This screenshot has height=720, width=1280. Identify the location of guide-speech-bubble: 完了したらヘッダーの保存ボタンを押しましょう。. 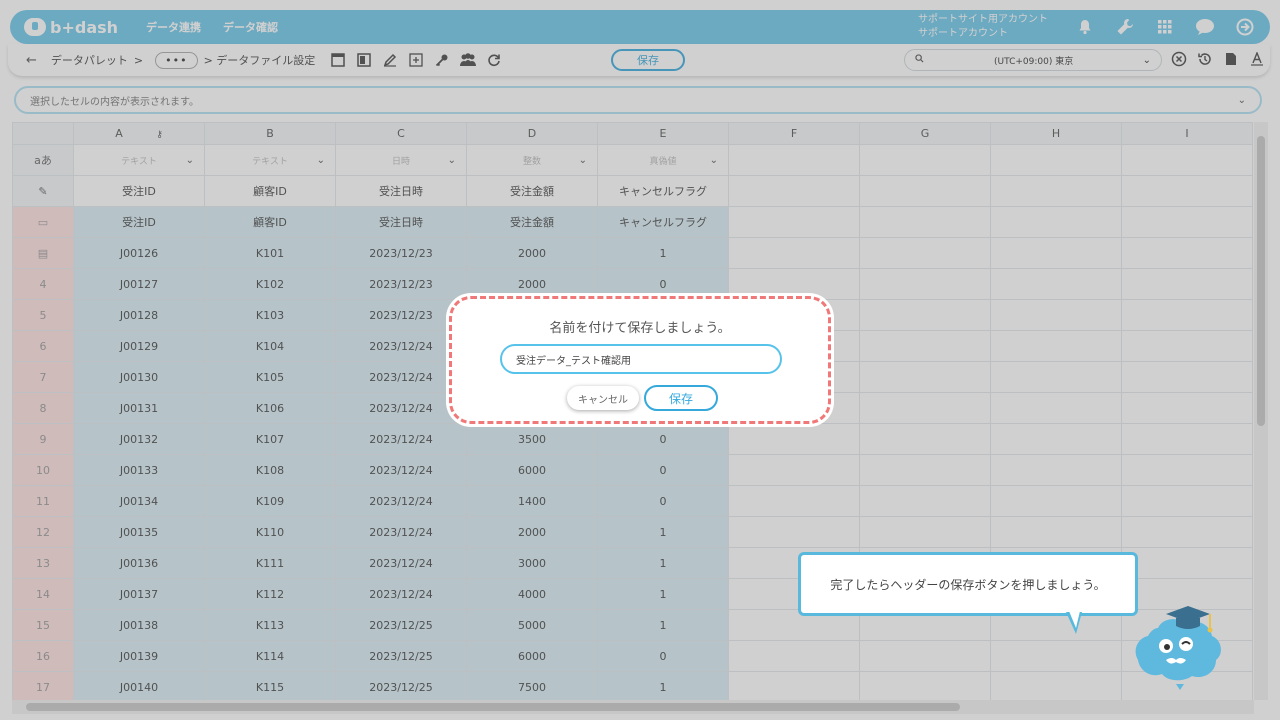
(968, 584).